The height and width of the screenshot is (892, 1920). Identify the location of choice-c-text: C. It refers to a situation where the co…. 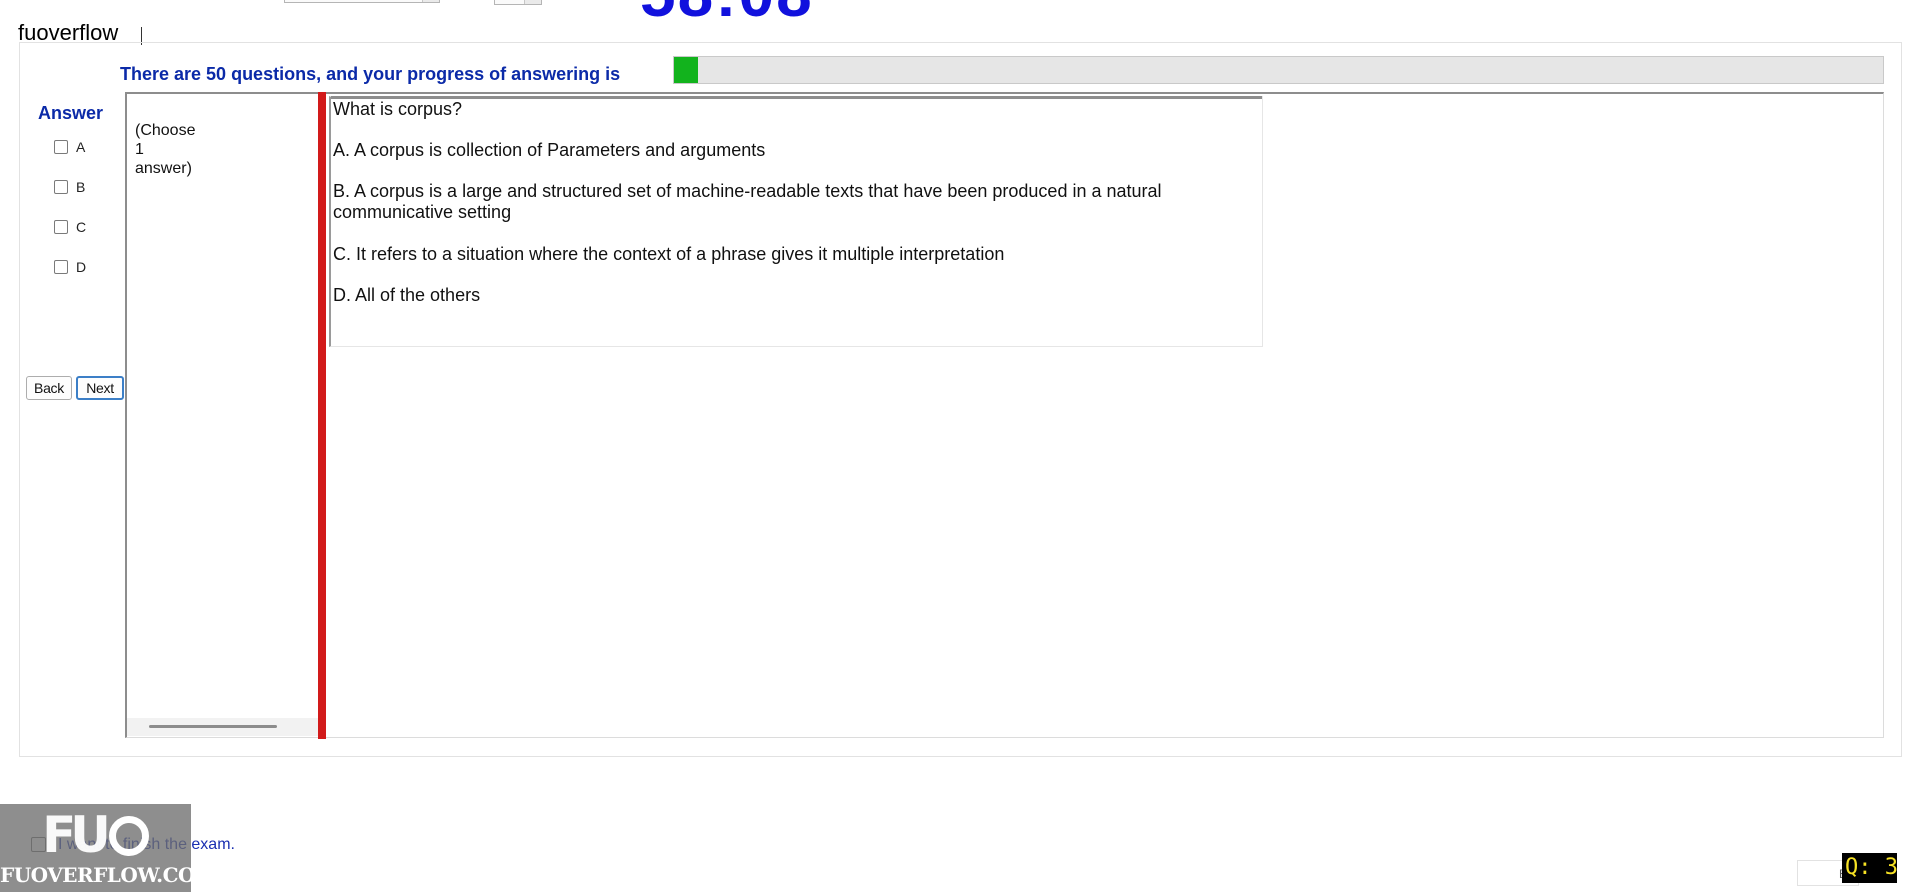
(669, 254).